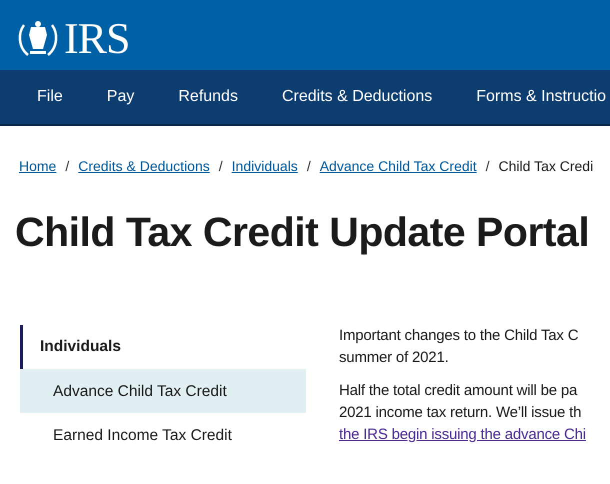 The width and height of the screenshot is (610, 484). What do you see at coordinates (163, 391) in the screenshot?
I see `sidebar-item: Advance Child Tax Credit` at bounding box center [163, 391].